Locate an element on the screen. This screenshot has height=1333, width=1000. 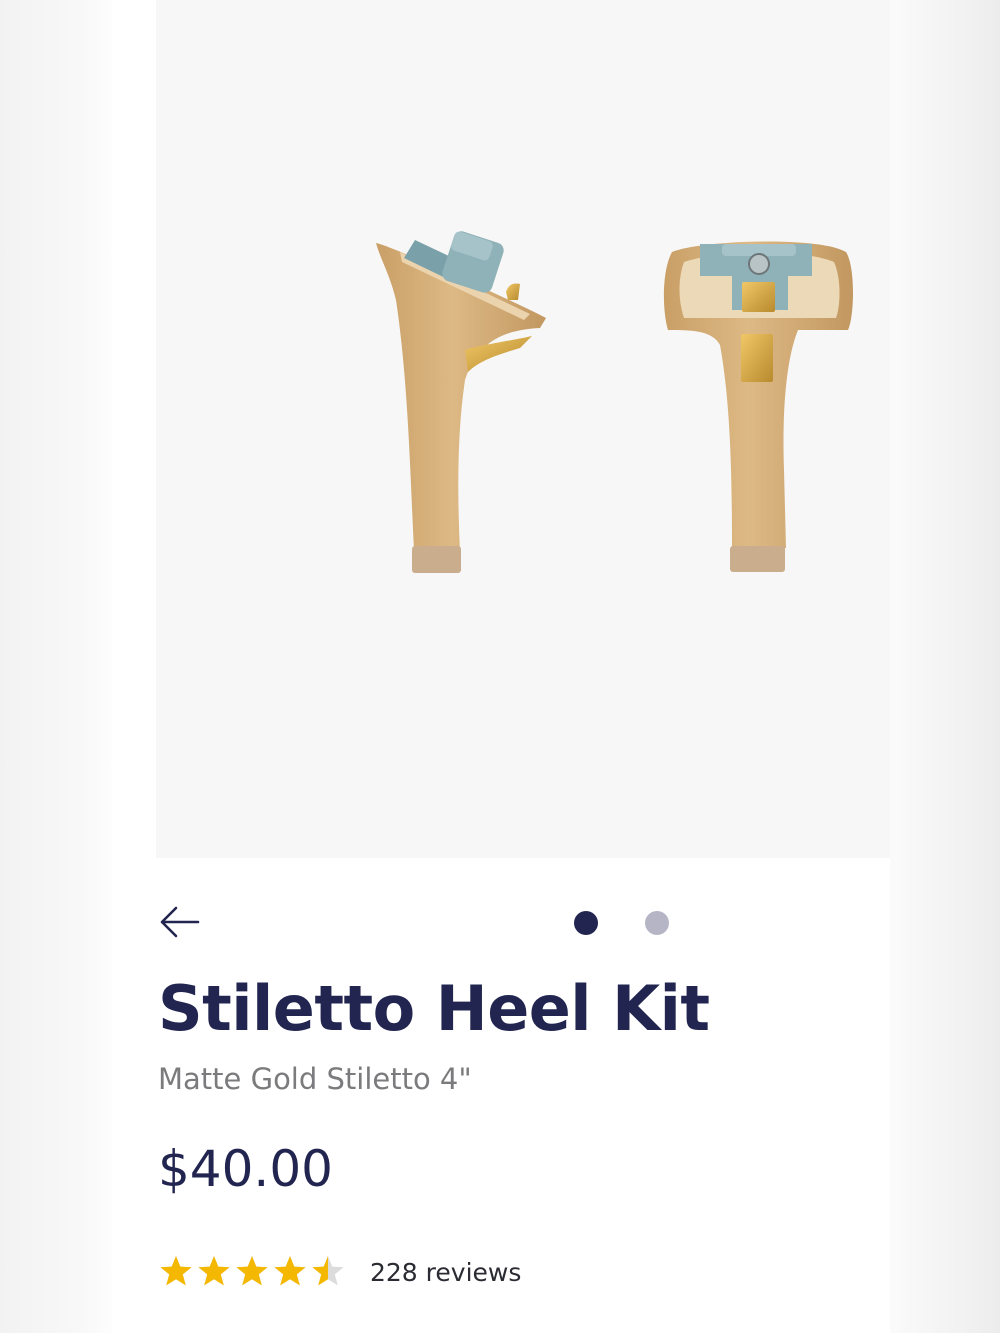
reviews-link: 228 reviews is located at coordinates (445, 1272).